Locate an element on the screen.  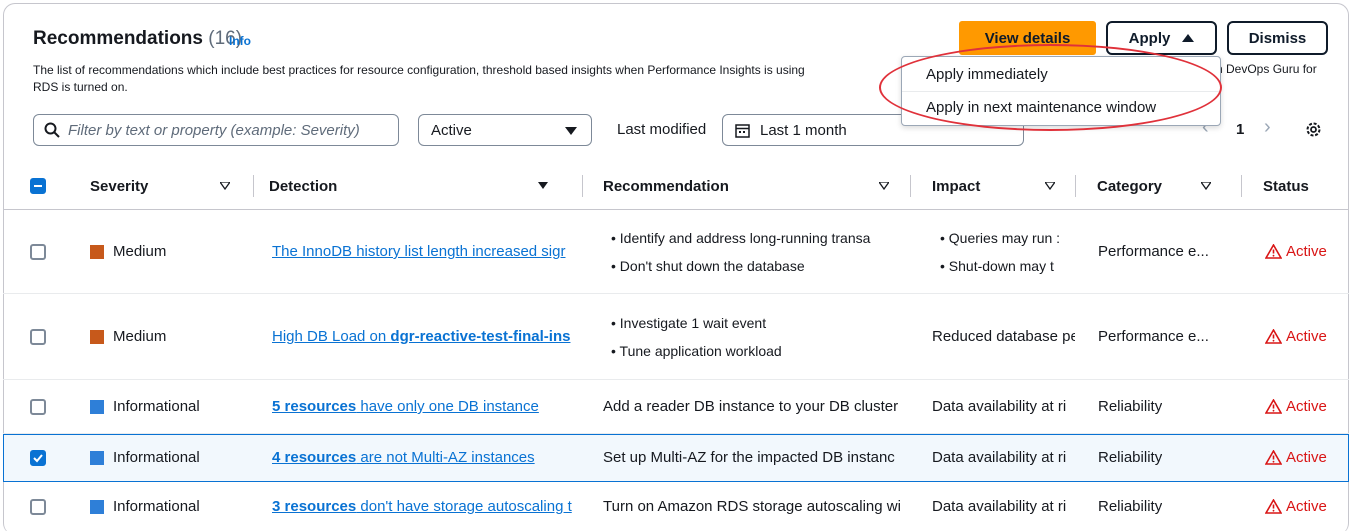
status-select-value: Active is located at coordinates (451, 130).